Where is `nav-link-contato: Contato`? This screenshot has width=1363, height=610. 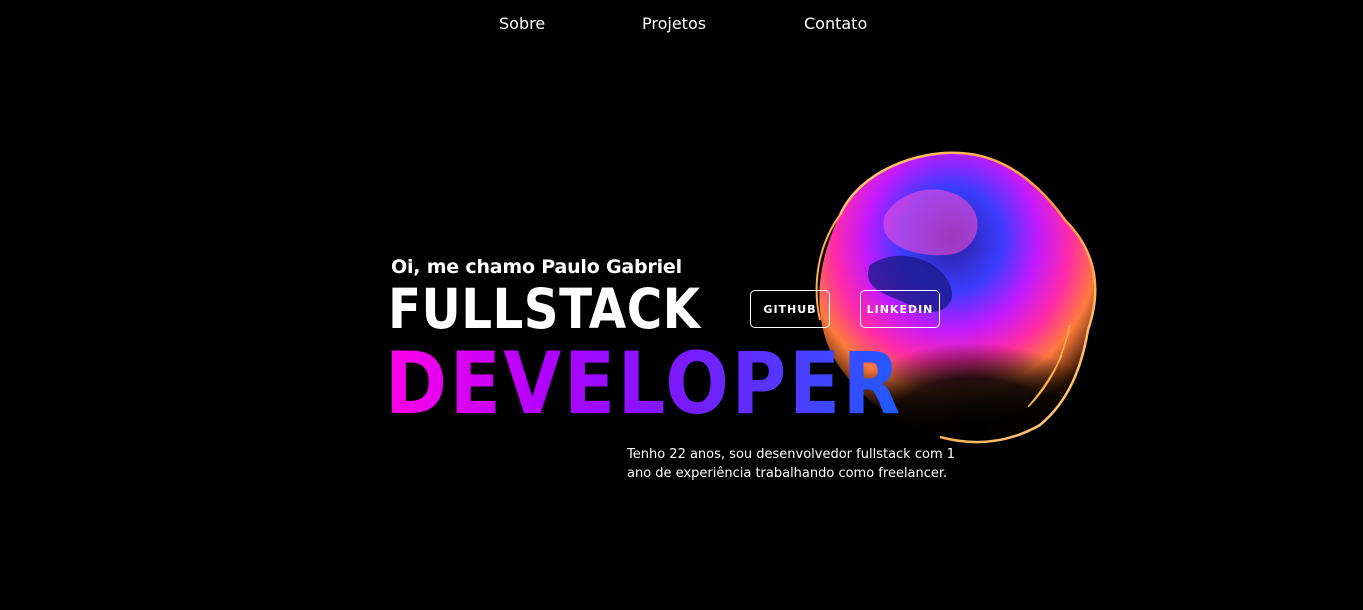
nav-link-contato: Contato is located at coordinates (835, 23).